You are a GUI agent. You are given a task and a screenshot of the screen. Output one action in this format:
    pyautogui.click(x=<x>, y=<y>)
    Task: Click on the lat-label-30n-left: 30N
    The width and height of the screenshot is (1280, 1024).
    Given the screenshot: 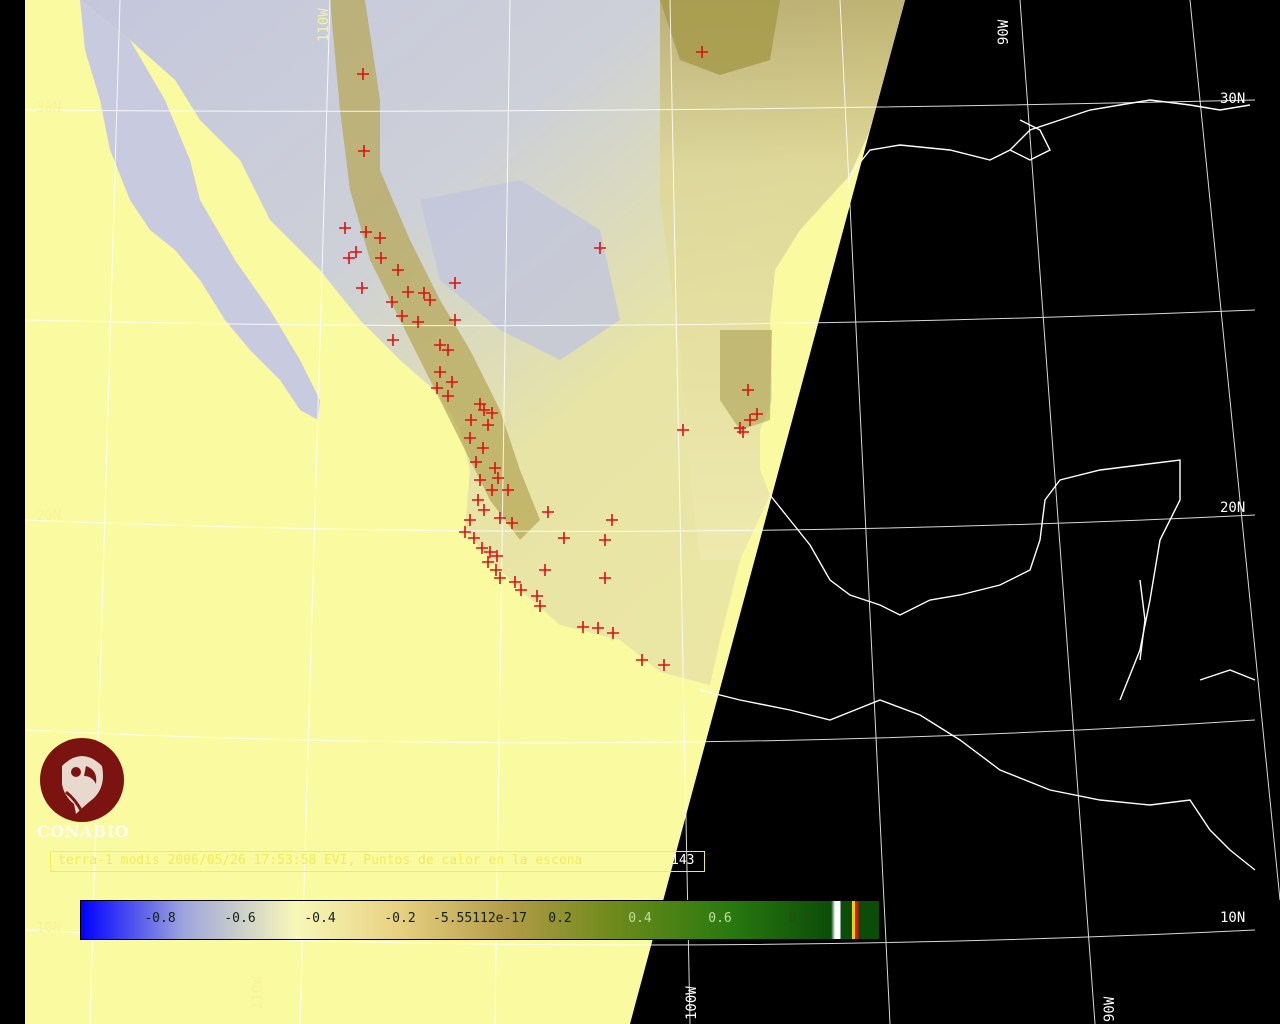 What is the action you would take?
    pyautogui.click(x=48, y=108)
    